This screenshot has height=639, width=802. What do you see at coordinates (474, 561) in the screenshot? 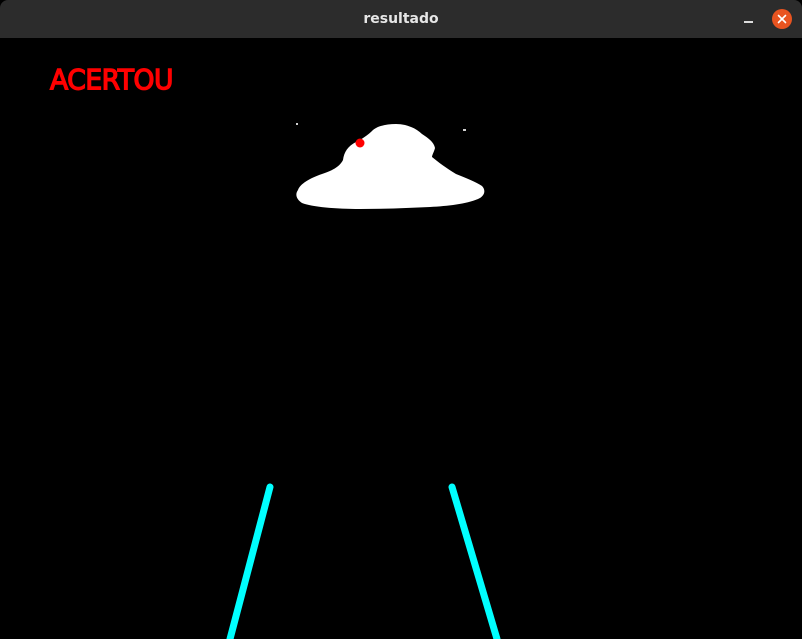
I see `lane-line-right` at bounding box center [474, 561].